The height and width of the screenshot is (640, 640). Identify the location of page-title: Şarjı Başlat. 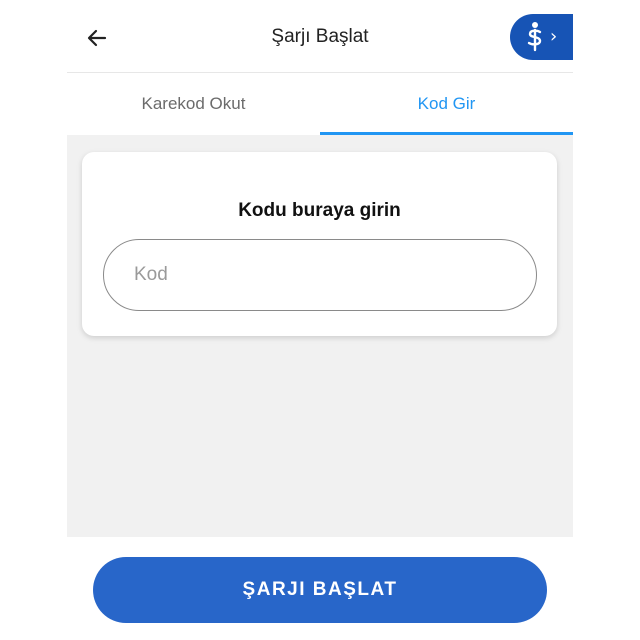
(320, 36).